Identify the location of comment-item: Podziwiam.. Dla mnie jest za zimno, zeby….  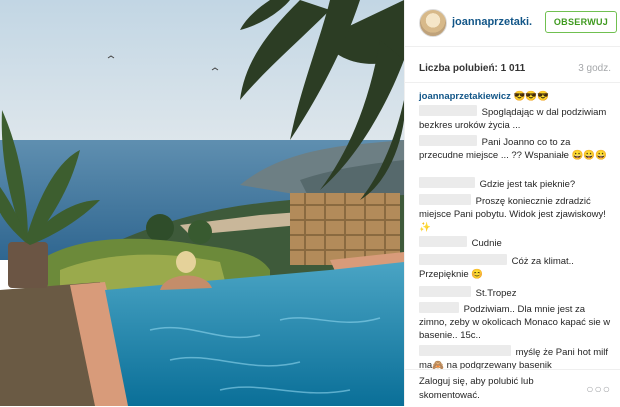
(516, 322).